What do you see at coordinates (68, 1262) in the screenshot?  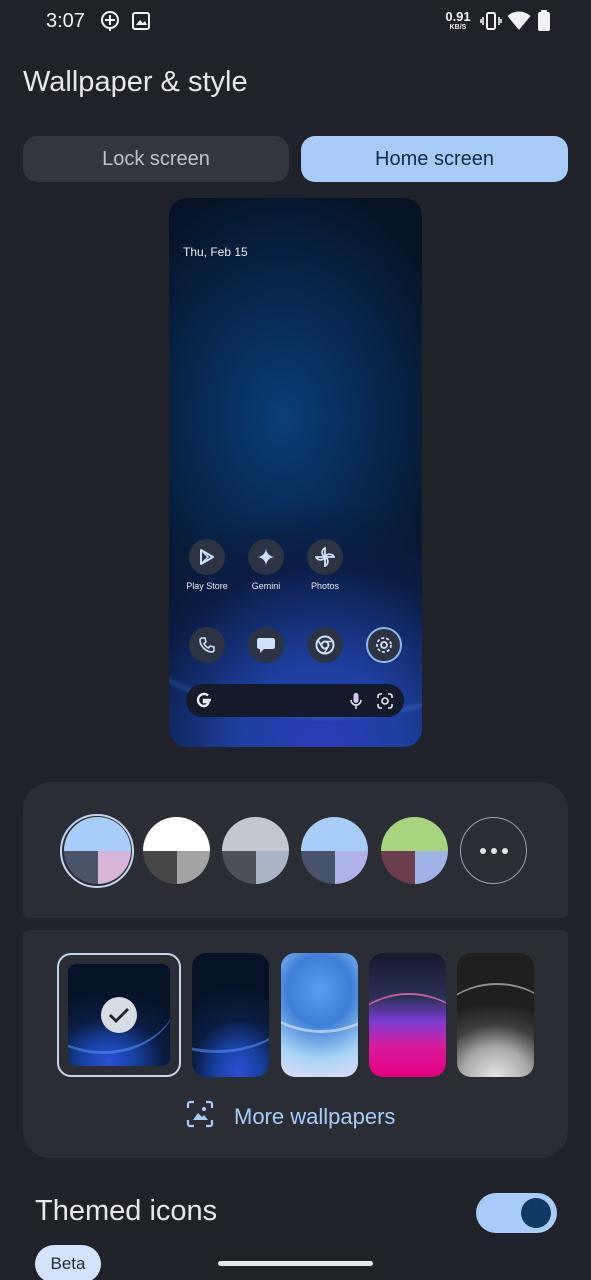 I see `beta-badge: Beta` at bounding box center [68, 1262].